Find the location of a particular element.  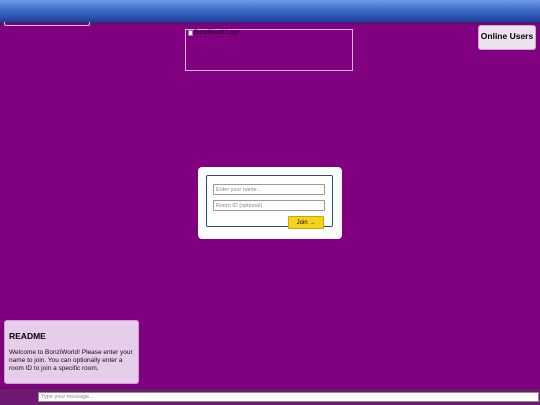

room-id-input is located at coordinates (269, 205).